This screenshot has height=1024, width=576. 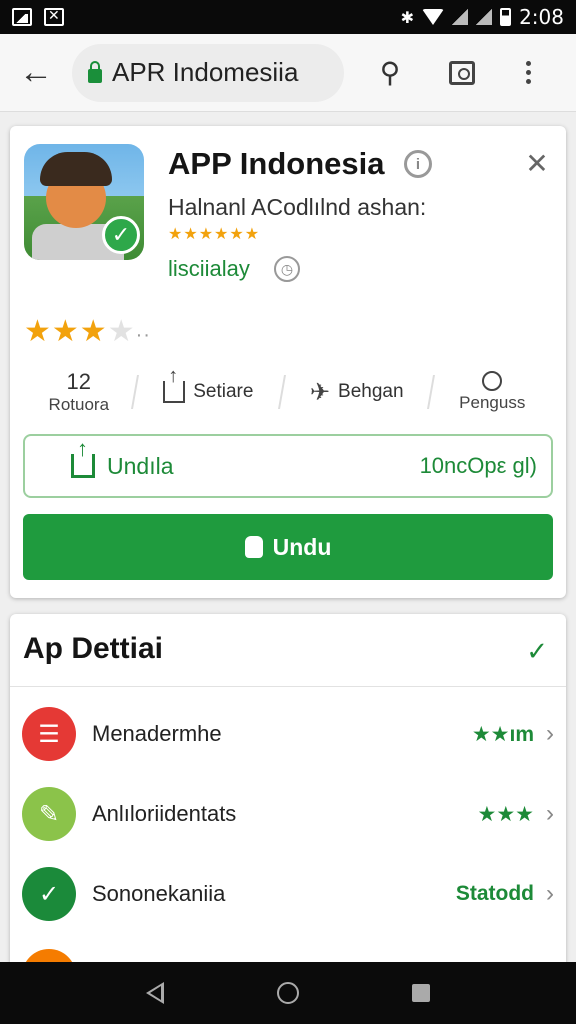 What do you see at coordinates (276, 163) in the screenshot?
I see `app-title: APP Indonesia` at bounding box center [276, 163].